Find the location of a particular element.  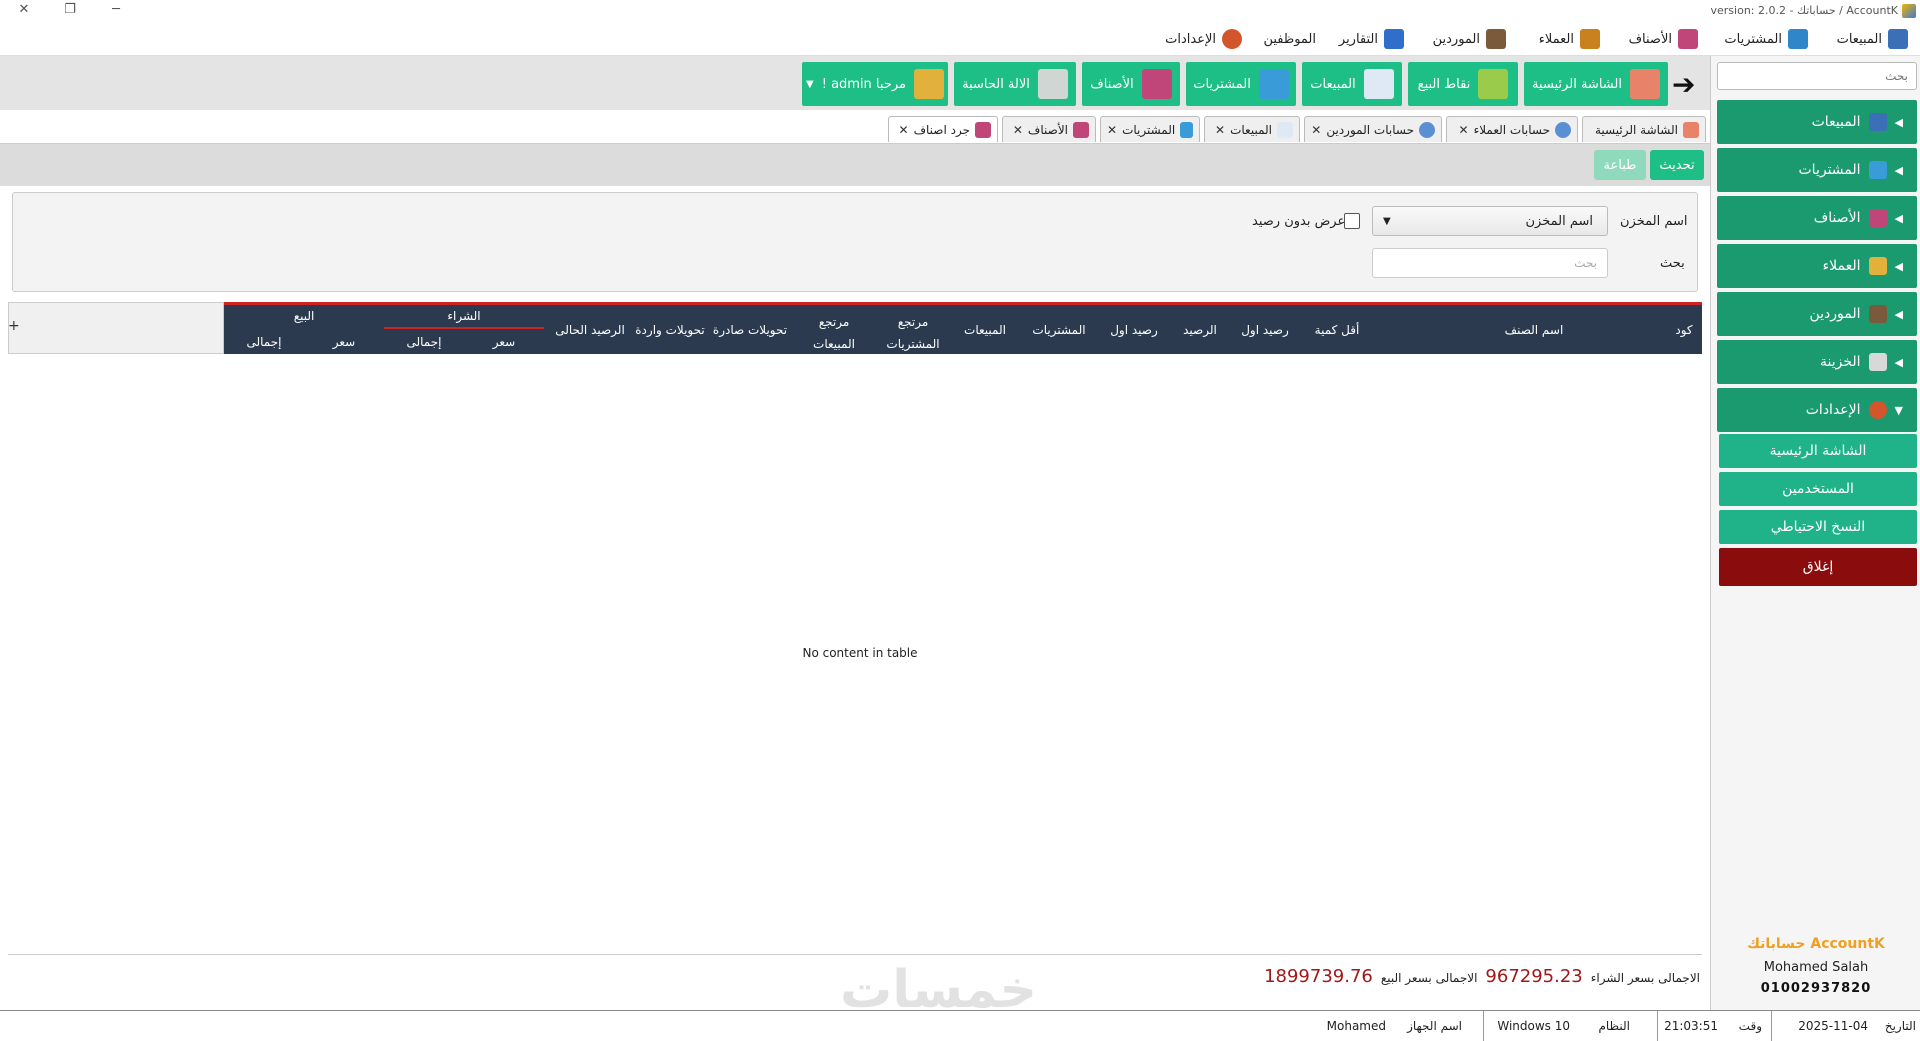

sidebar-search-input is located at coordinates (1817, 76).